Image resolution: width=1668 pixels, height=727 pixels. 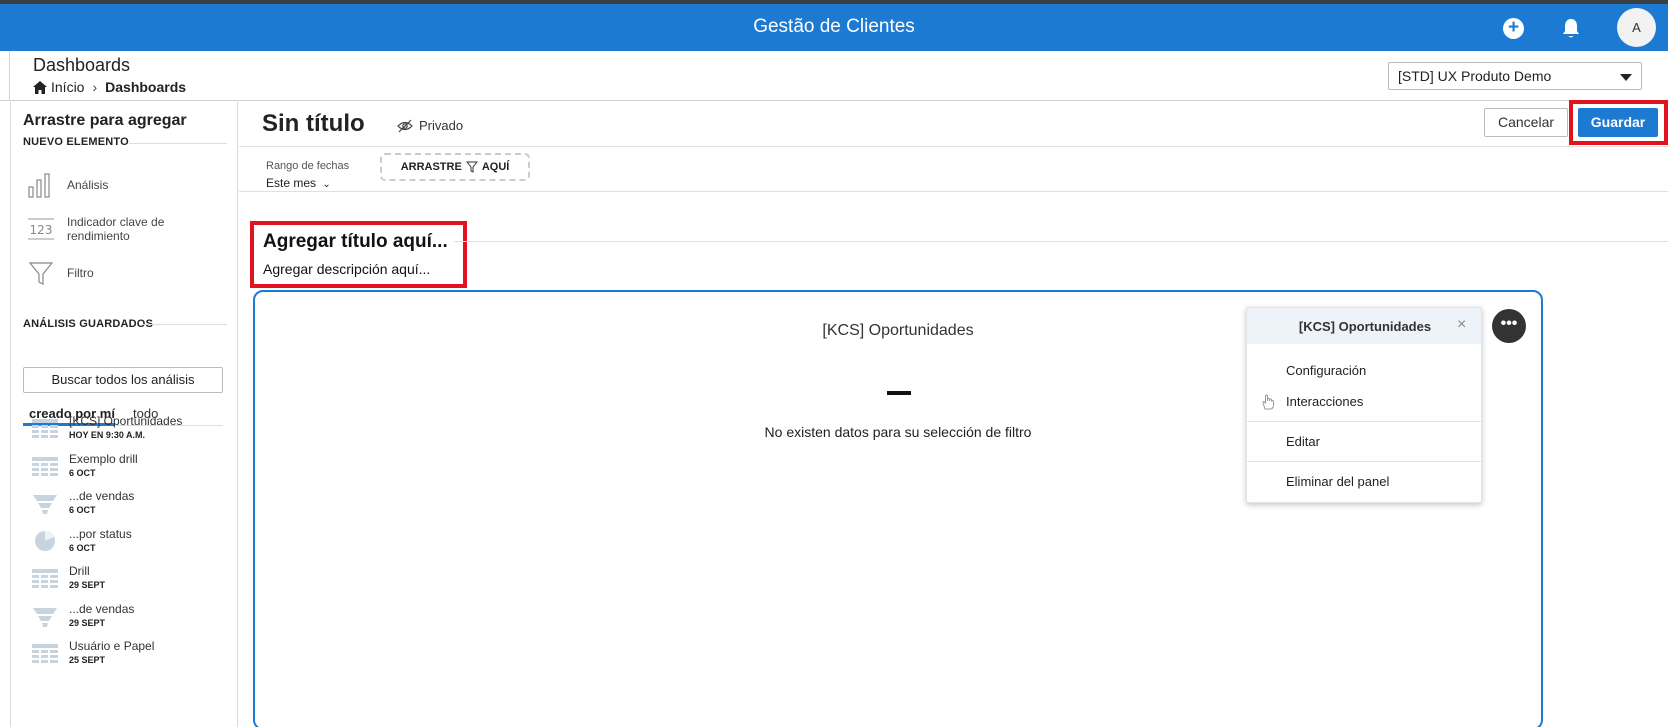 What do you see at coordinates (146, 87) in the screenshot?
I see `breadcrumb-current: Dashboards` at bounding box center [146, 87].